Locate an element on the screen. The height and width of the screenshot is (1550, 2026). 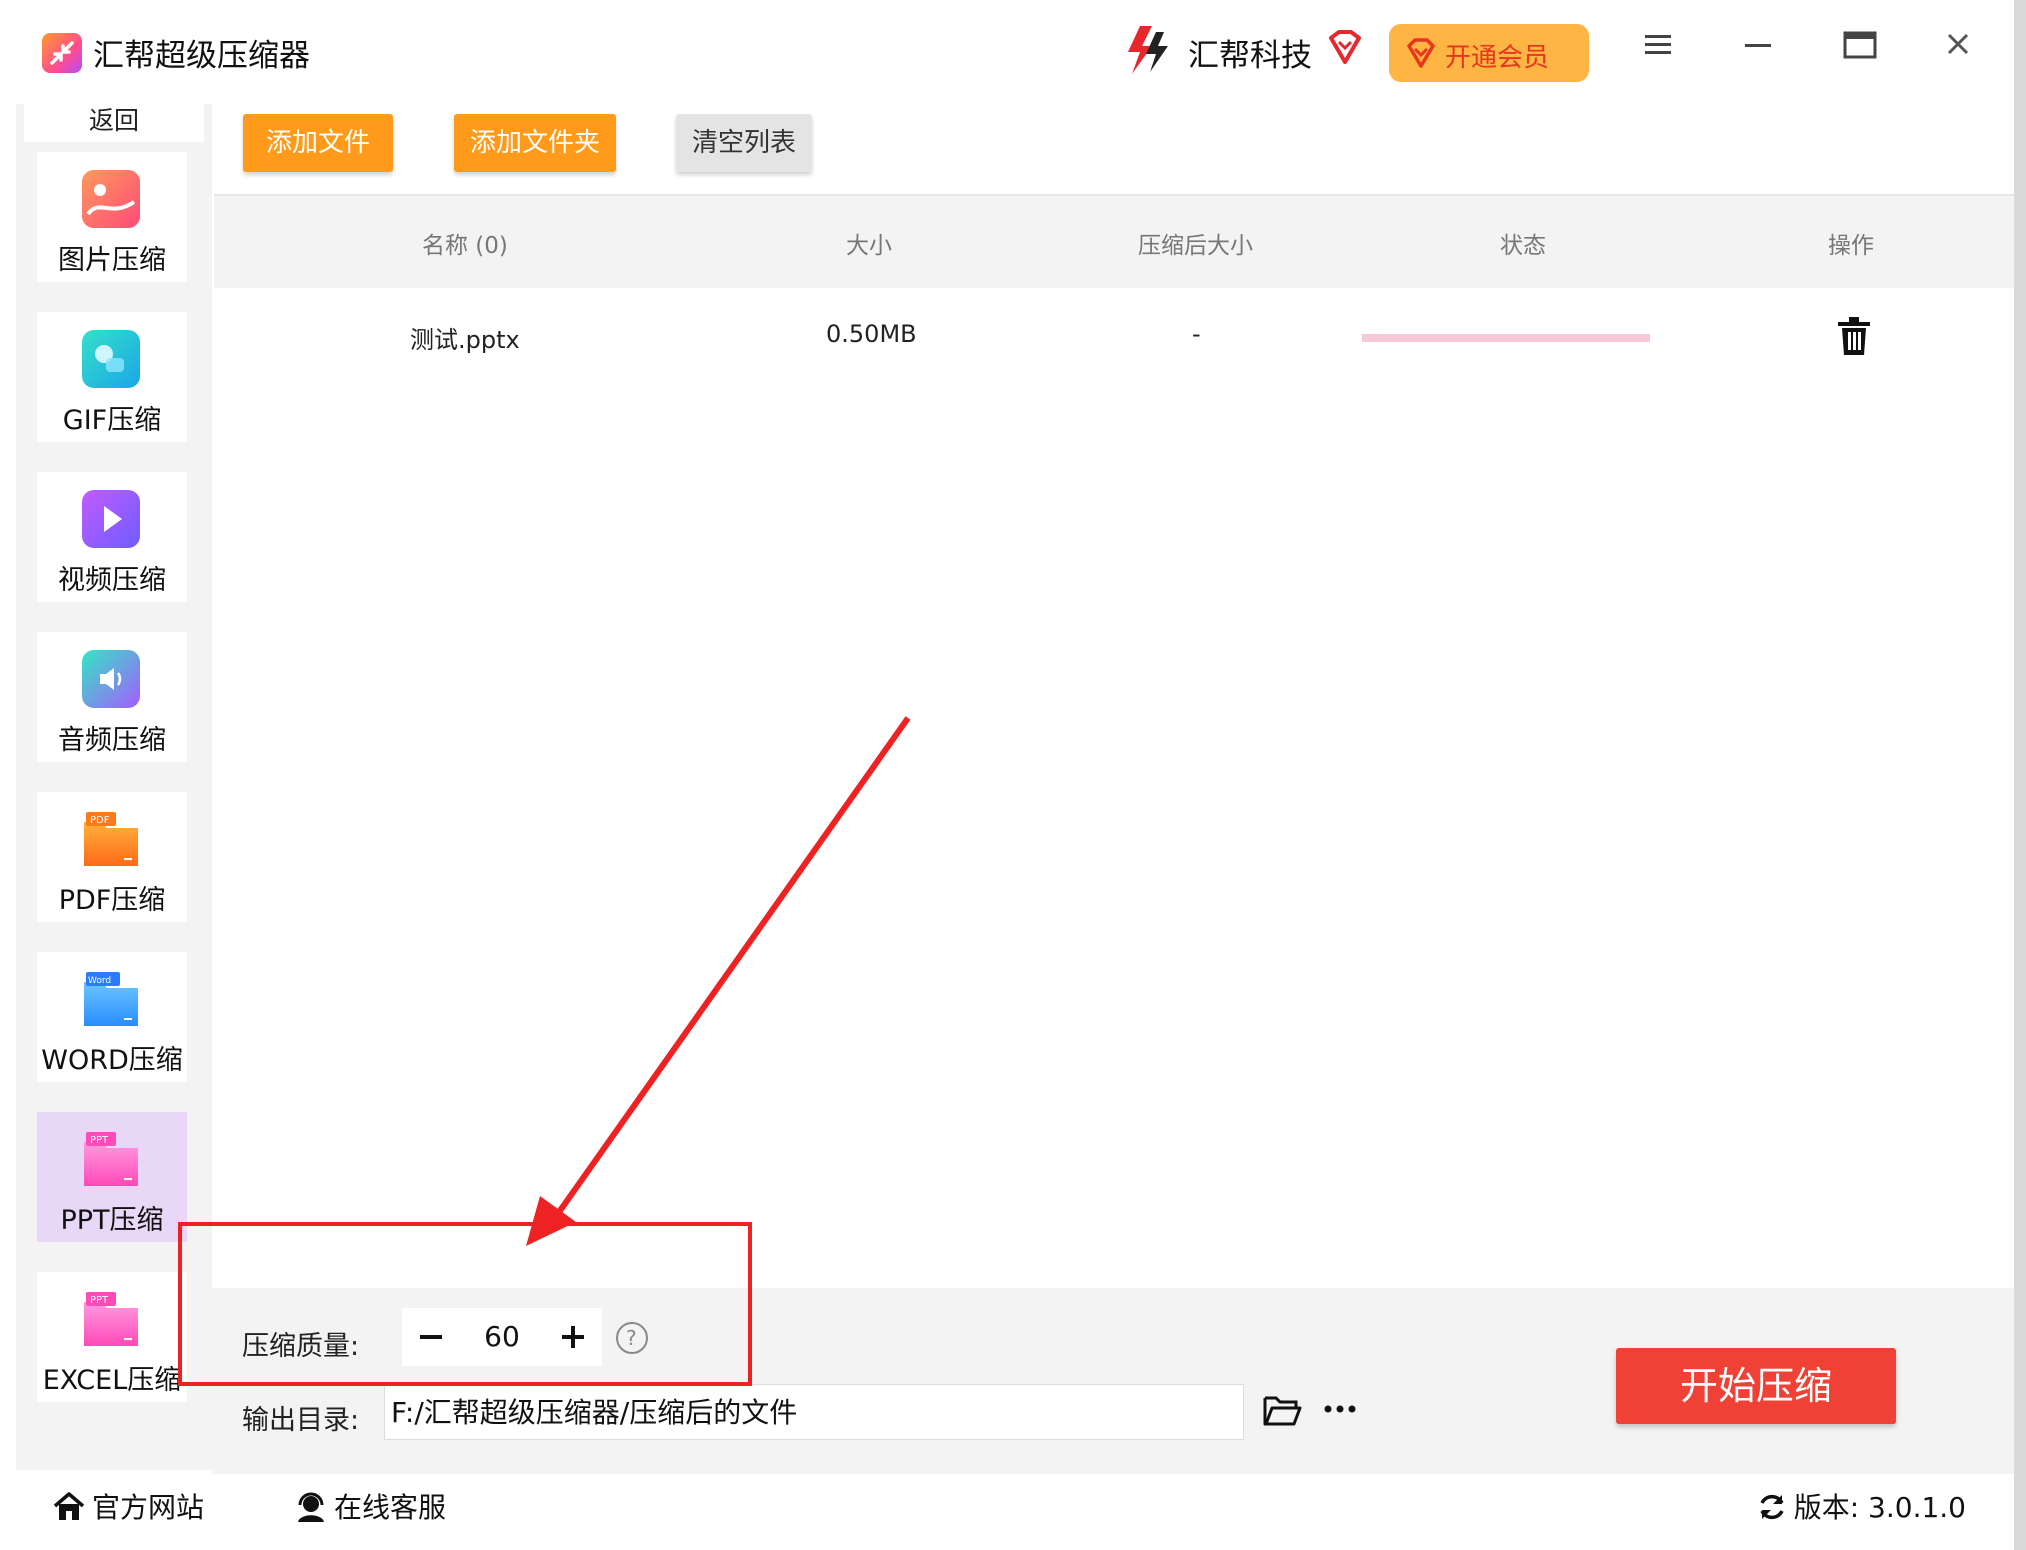
audio-icon is located at coordinates (111, 679).